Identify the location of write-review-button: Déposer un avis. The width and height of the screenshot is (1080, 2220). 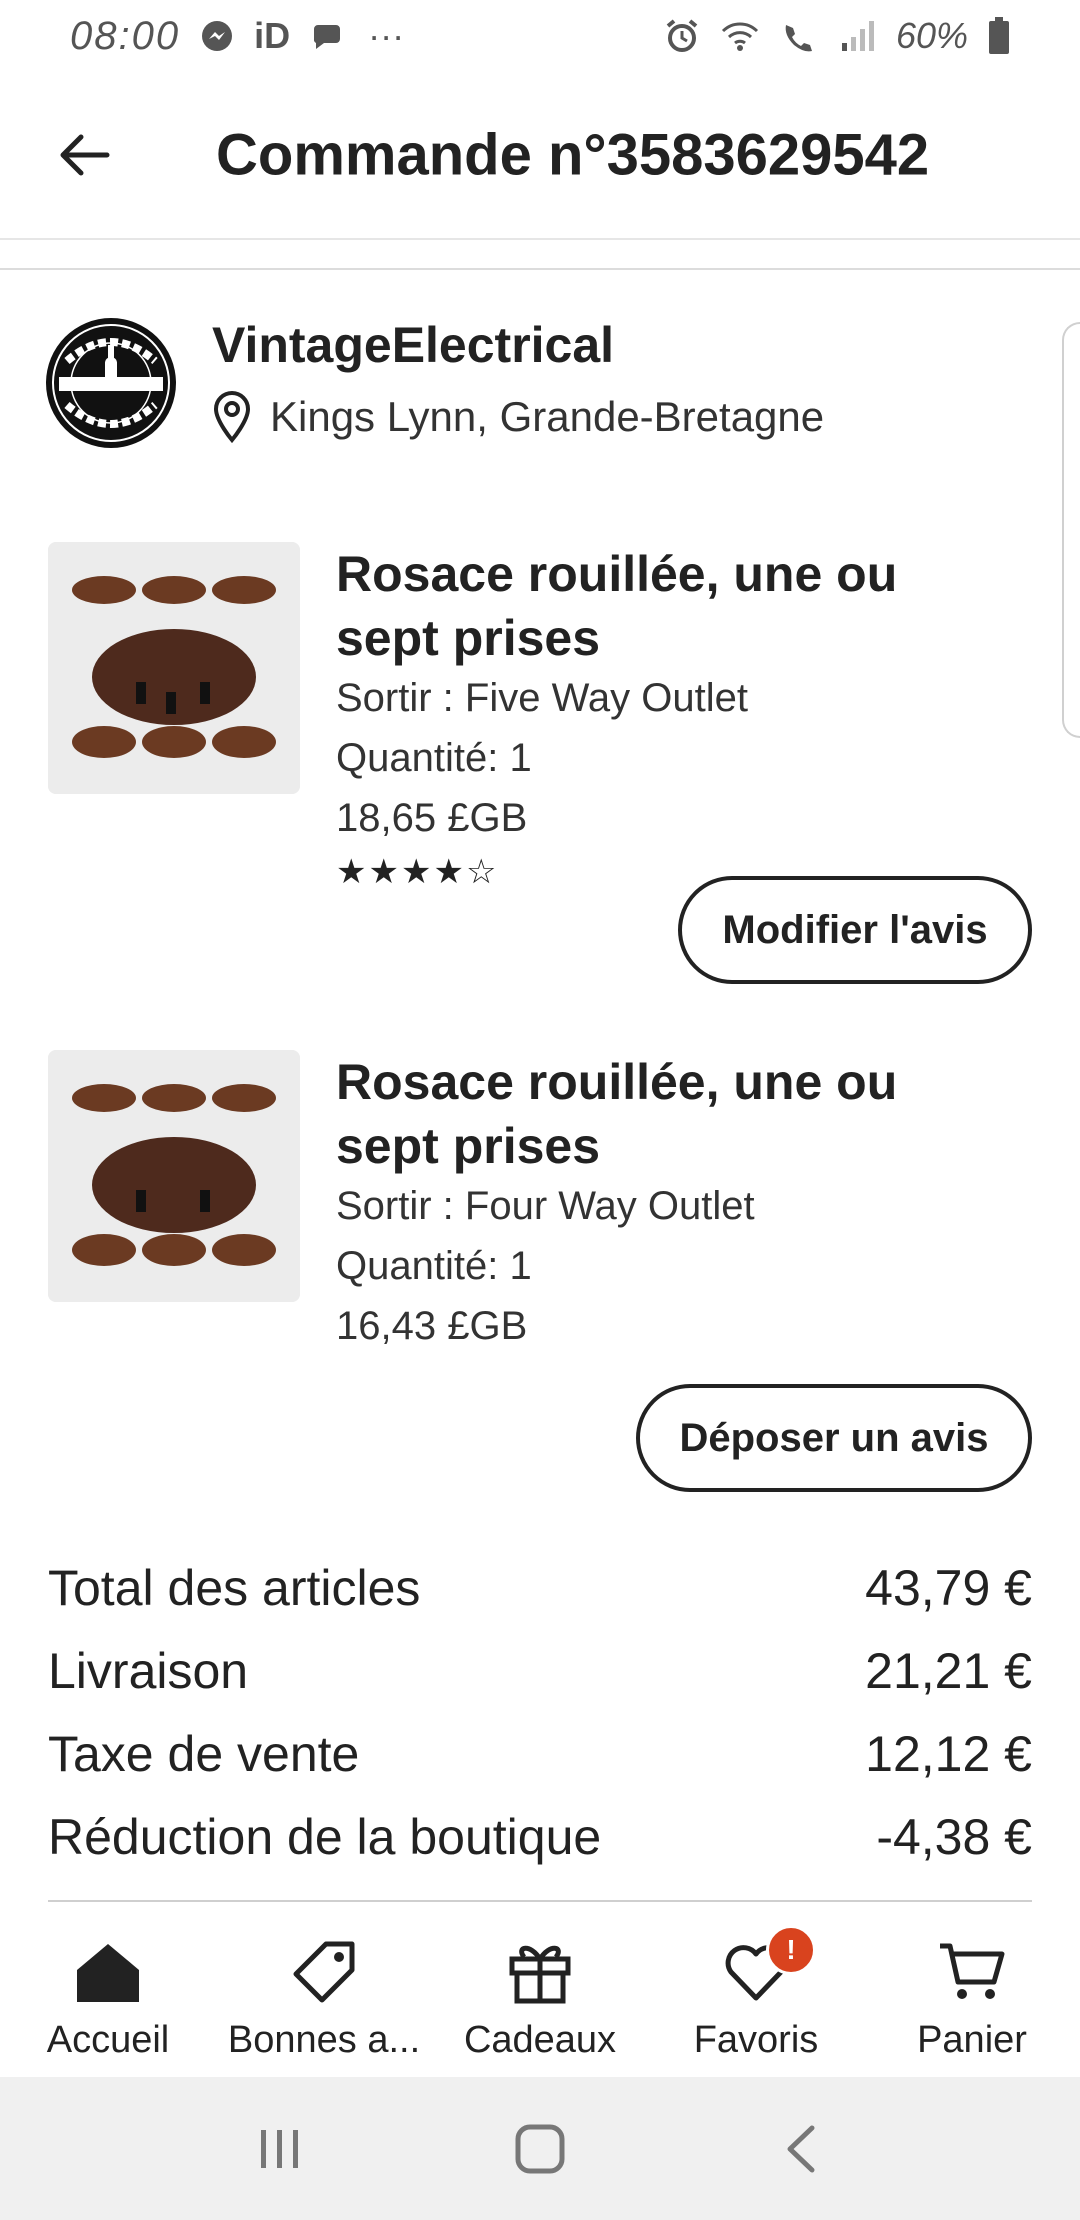
(834, 1438).